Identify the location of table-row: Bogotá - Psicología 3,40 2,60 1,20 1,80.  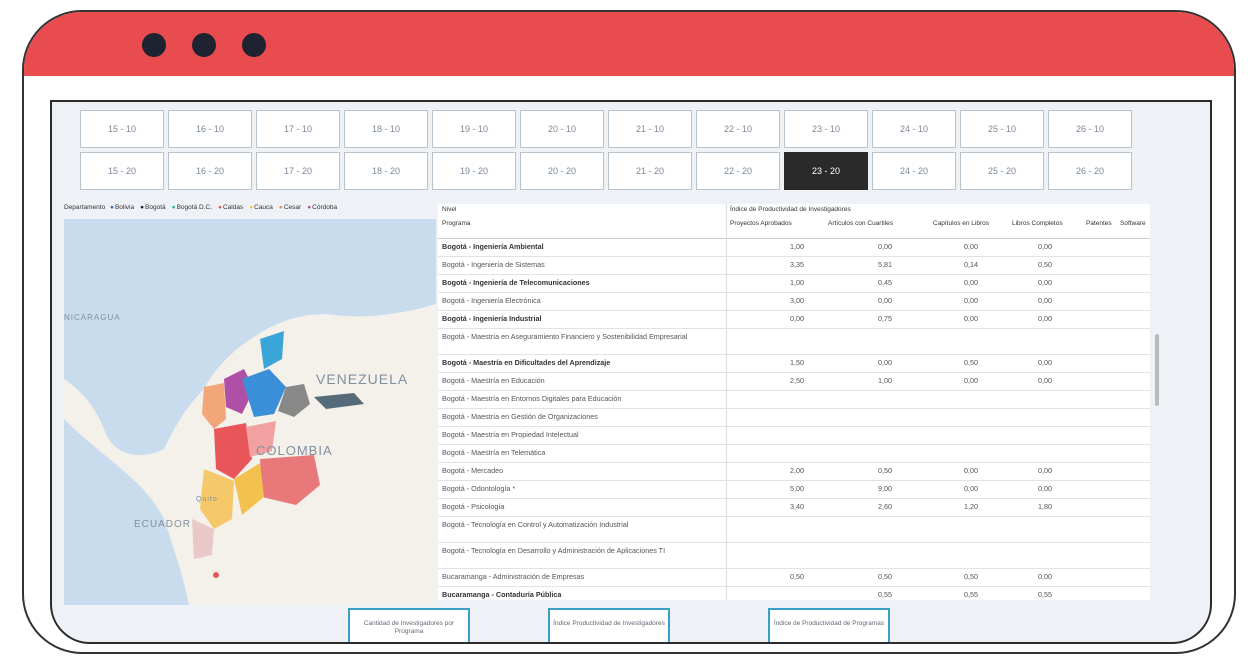
(794, 508).